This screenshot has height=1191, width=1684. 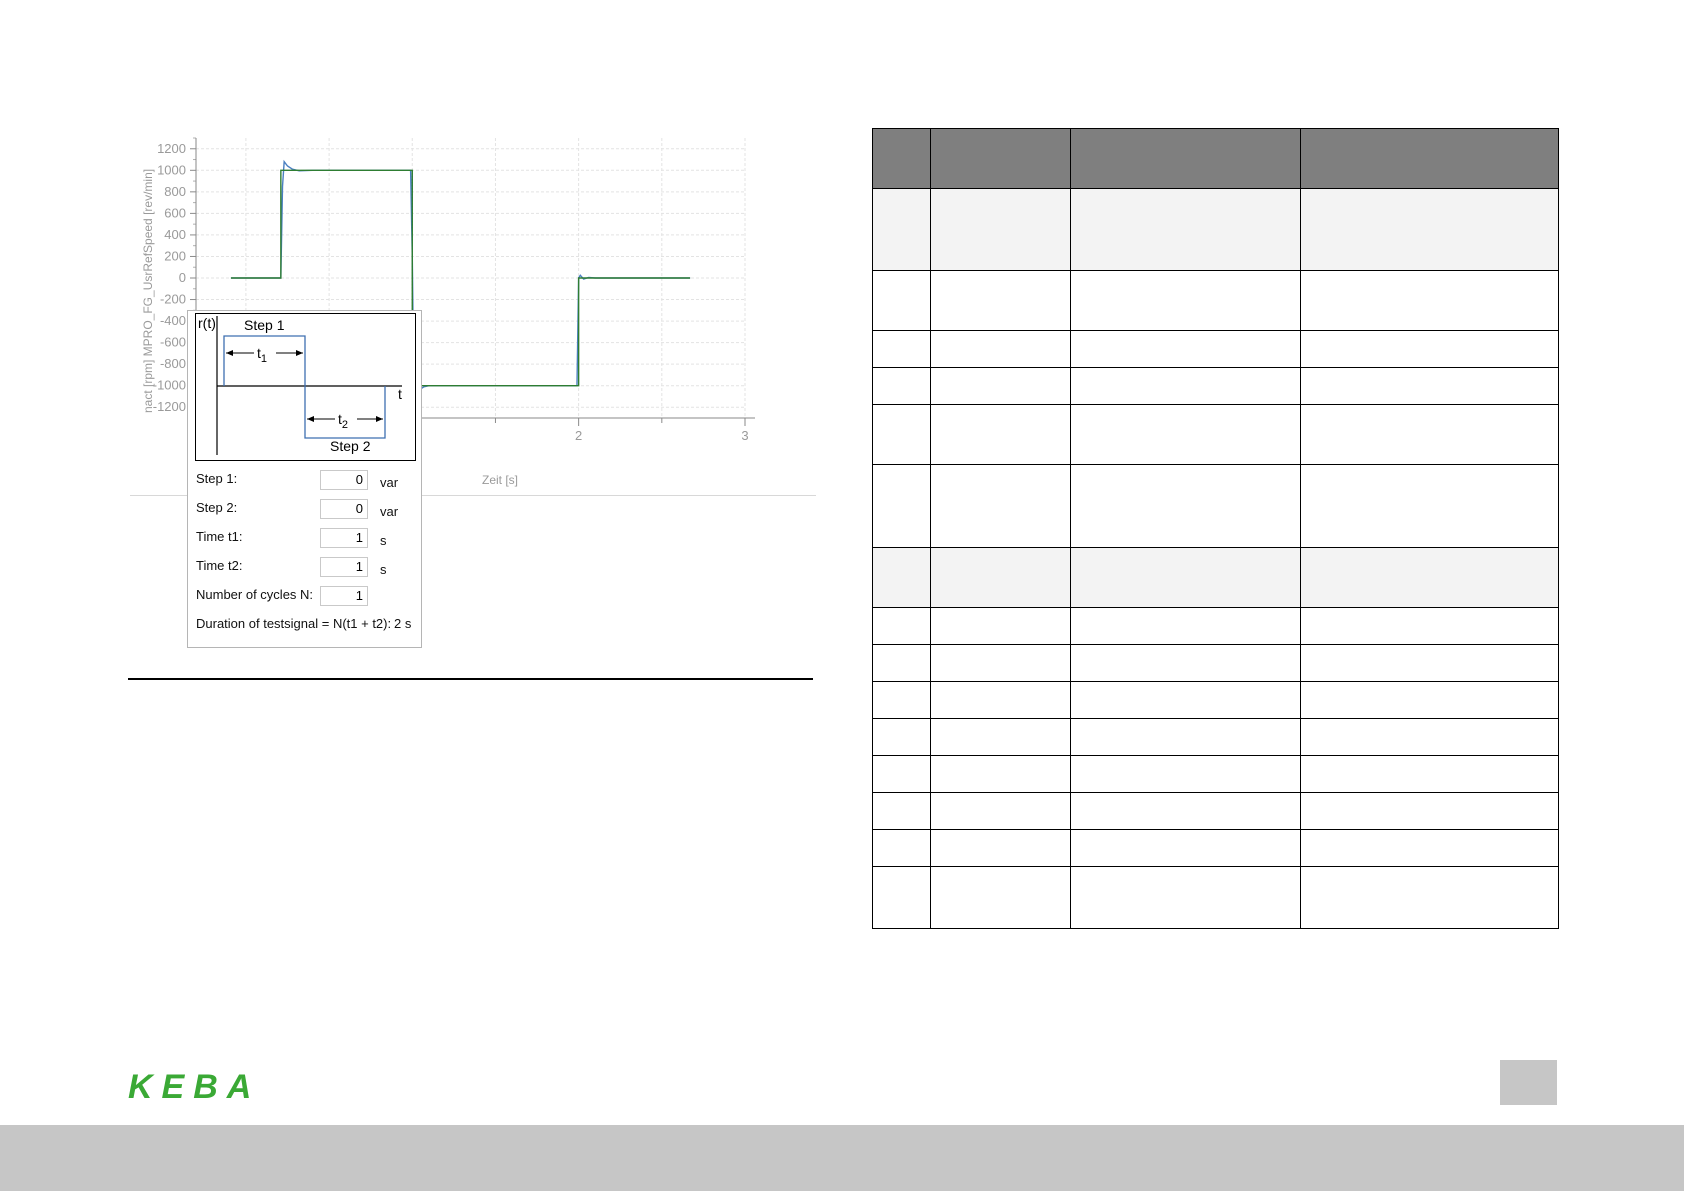 What do you see at coordinates (173, 299) in the screenshot?
I see `y-tick-label: -200` at bounding box center [173, 299].